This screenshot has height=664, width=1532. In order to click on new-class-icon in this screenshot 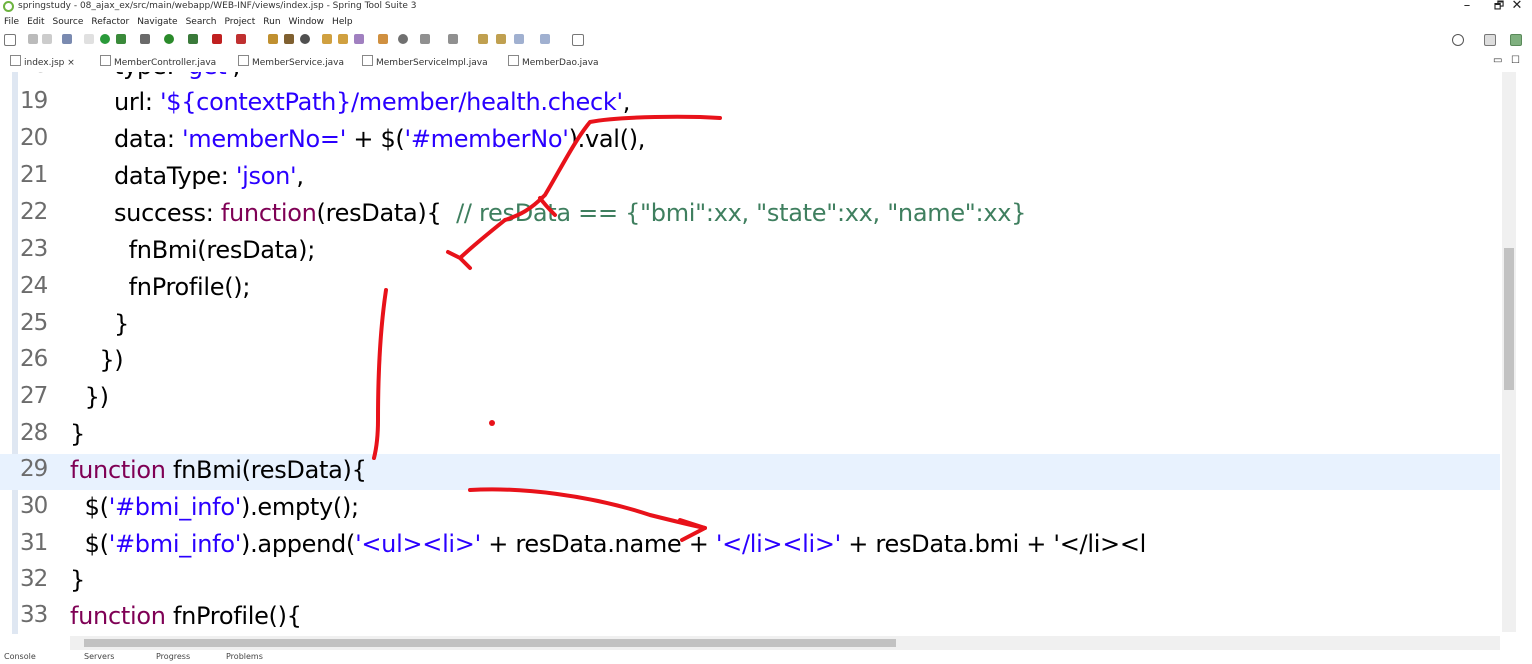, I will do `click(289, 39)`.